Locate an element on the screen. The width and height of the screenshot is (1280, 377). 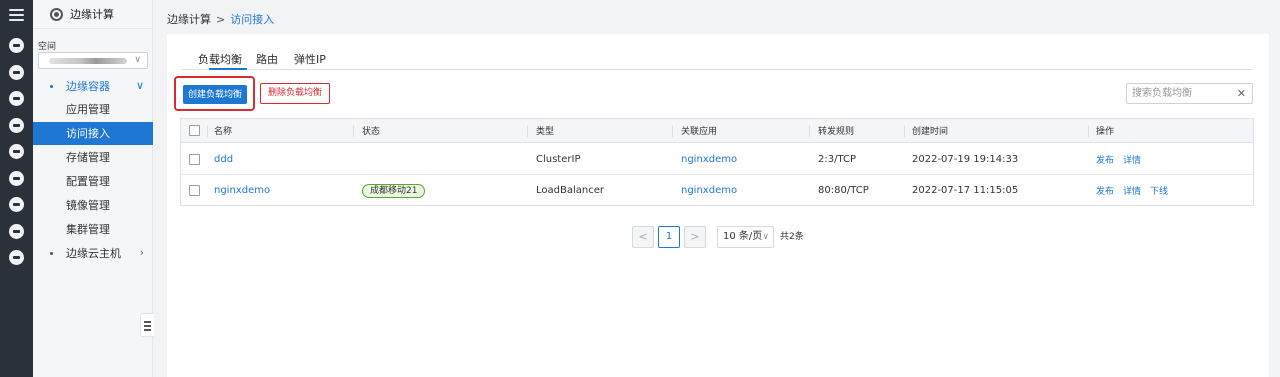
offline-action: 下线 is located at coordinates (1159, 190).